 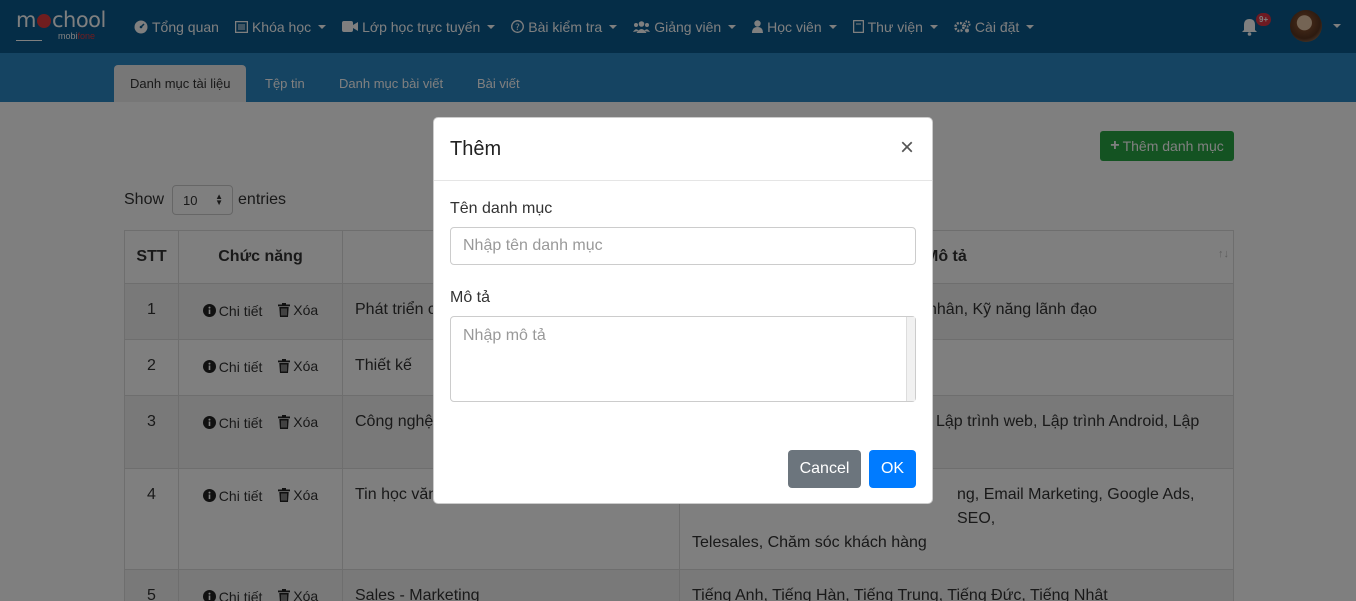 I want to click on close-icon: ×, so click(x=907, y=148).